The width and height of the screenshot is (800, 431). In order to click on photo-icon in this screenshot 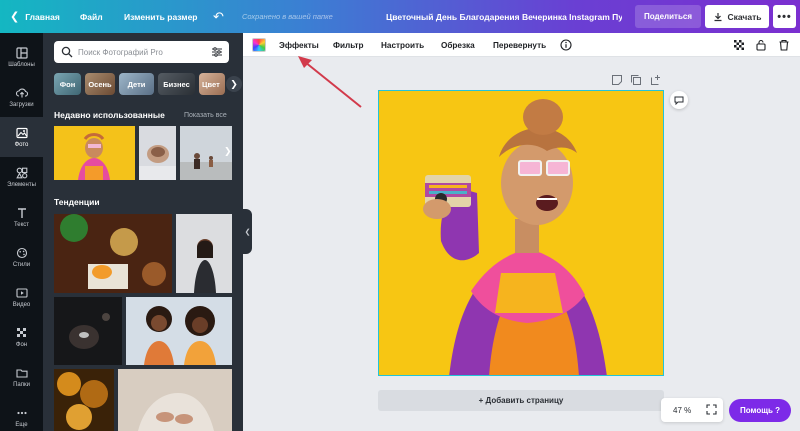, I will do `click(21, 132)`.